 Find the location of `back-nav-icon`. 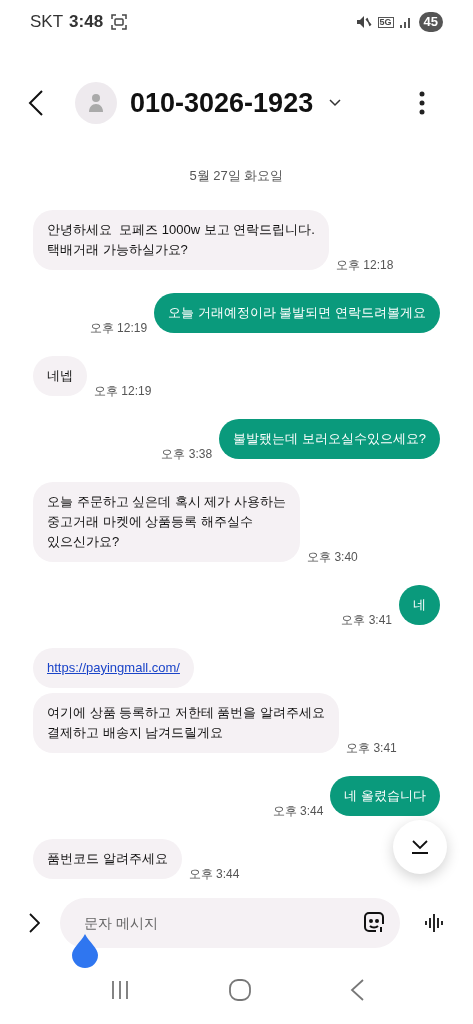

back-nav-icon is located at coordinates (356, 990).